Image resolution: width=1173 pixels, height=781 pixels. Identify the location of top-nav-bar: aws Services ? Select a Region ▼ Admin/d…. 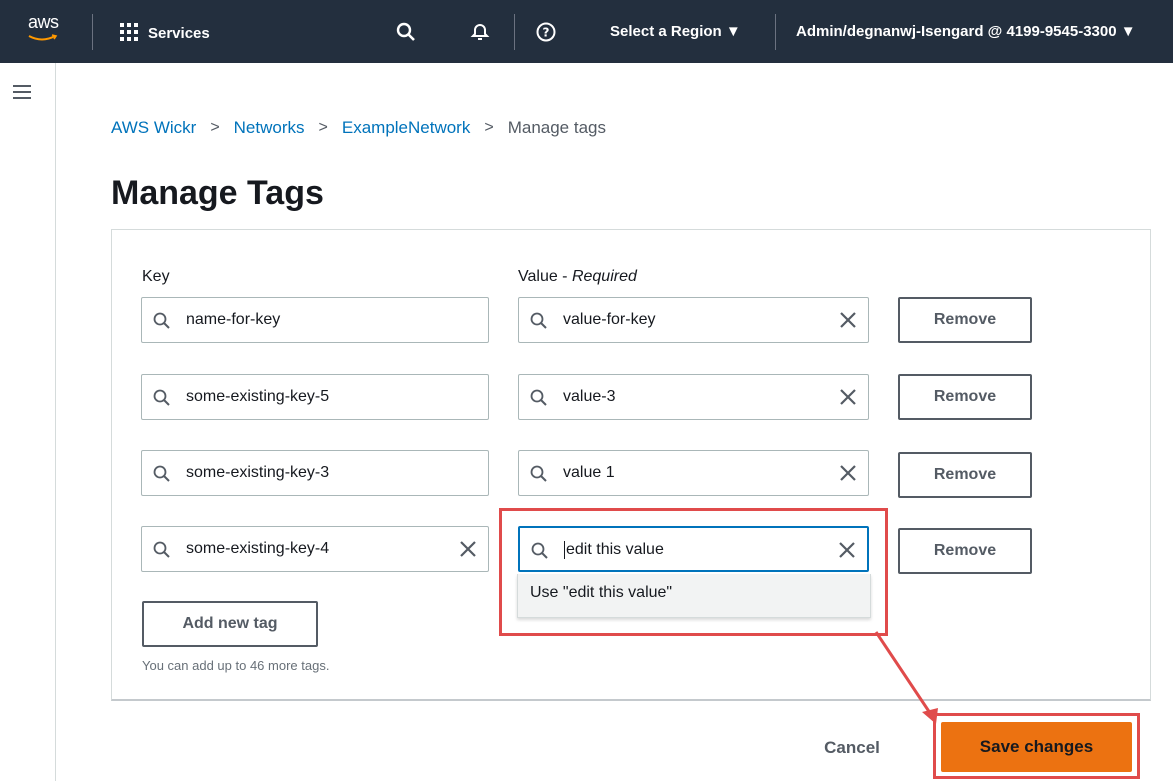
(586, 31).